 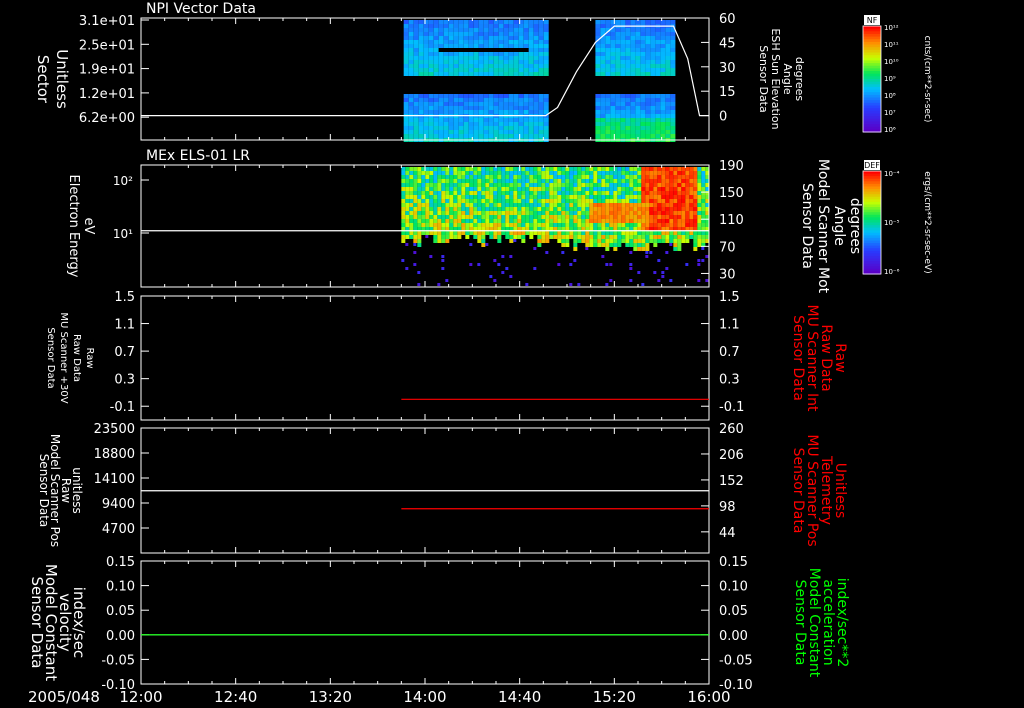 What do you see at coordinates (425, 358) in the screenshot?
I see `panel-frame` at bounding box center [425, 358].